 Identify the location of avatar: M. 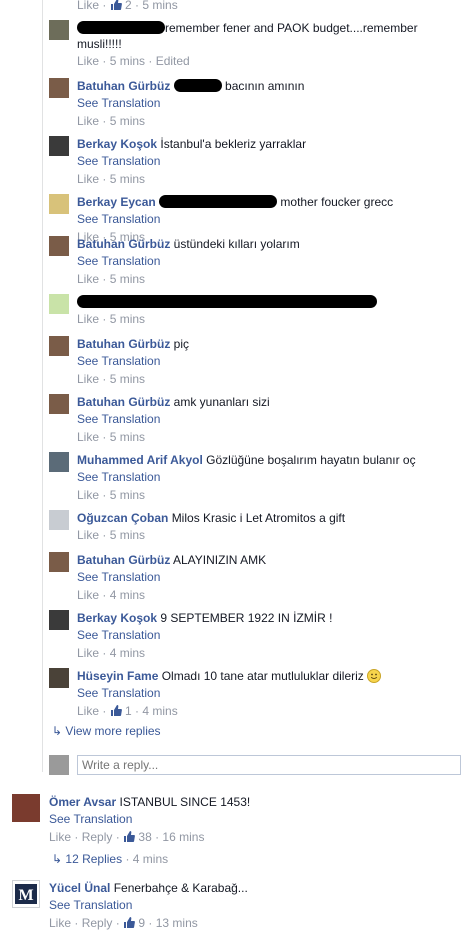
(26, 894).